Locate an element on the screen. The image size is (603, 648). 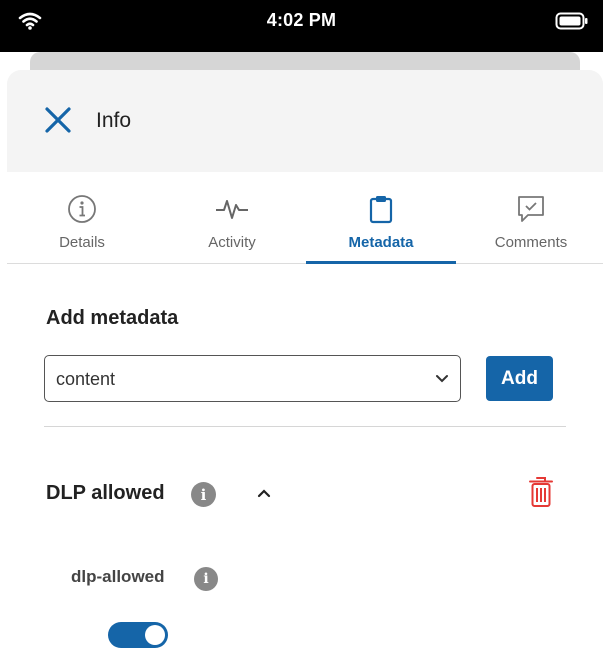
status-bar: 4:02 PM is located at coordinates (301, 26).